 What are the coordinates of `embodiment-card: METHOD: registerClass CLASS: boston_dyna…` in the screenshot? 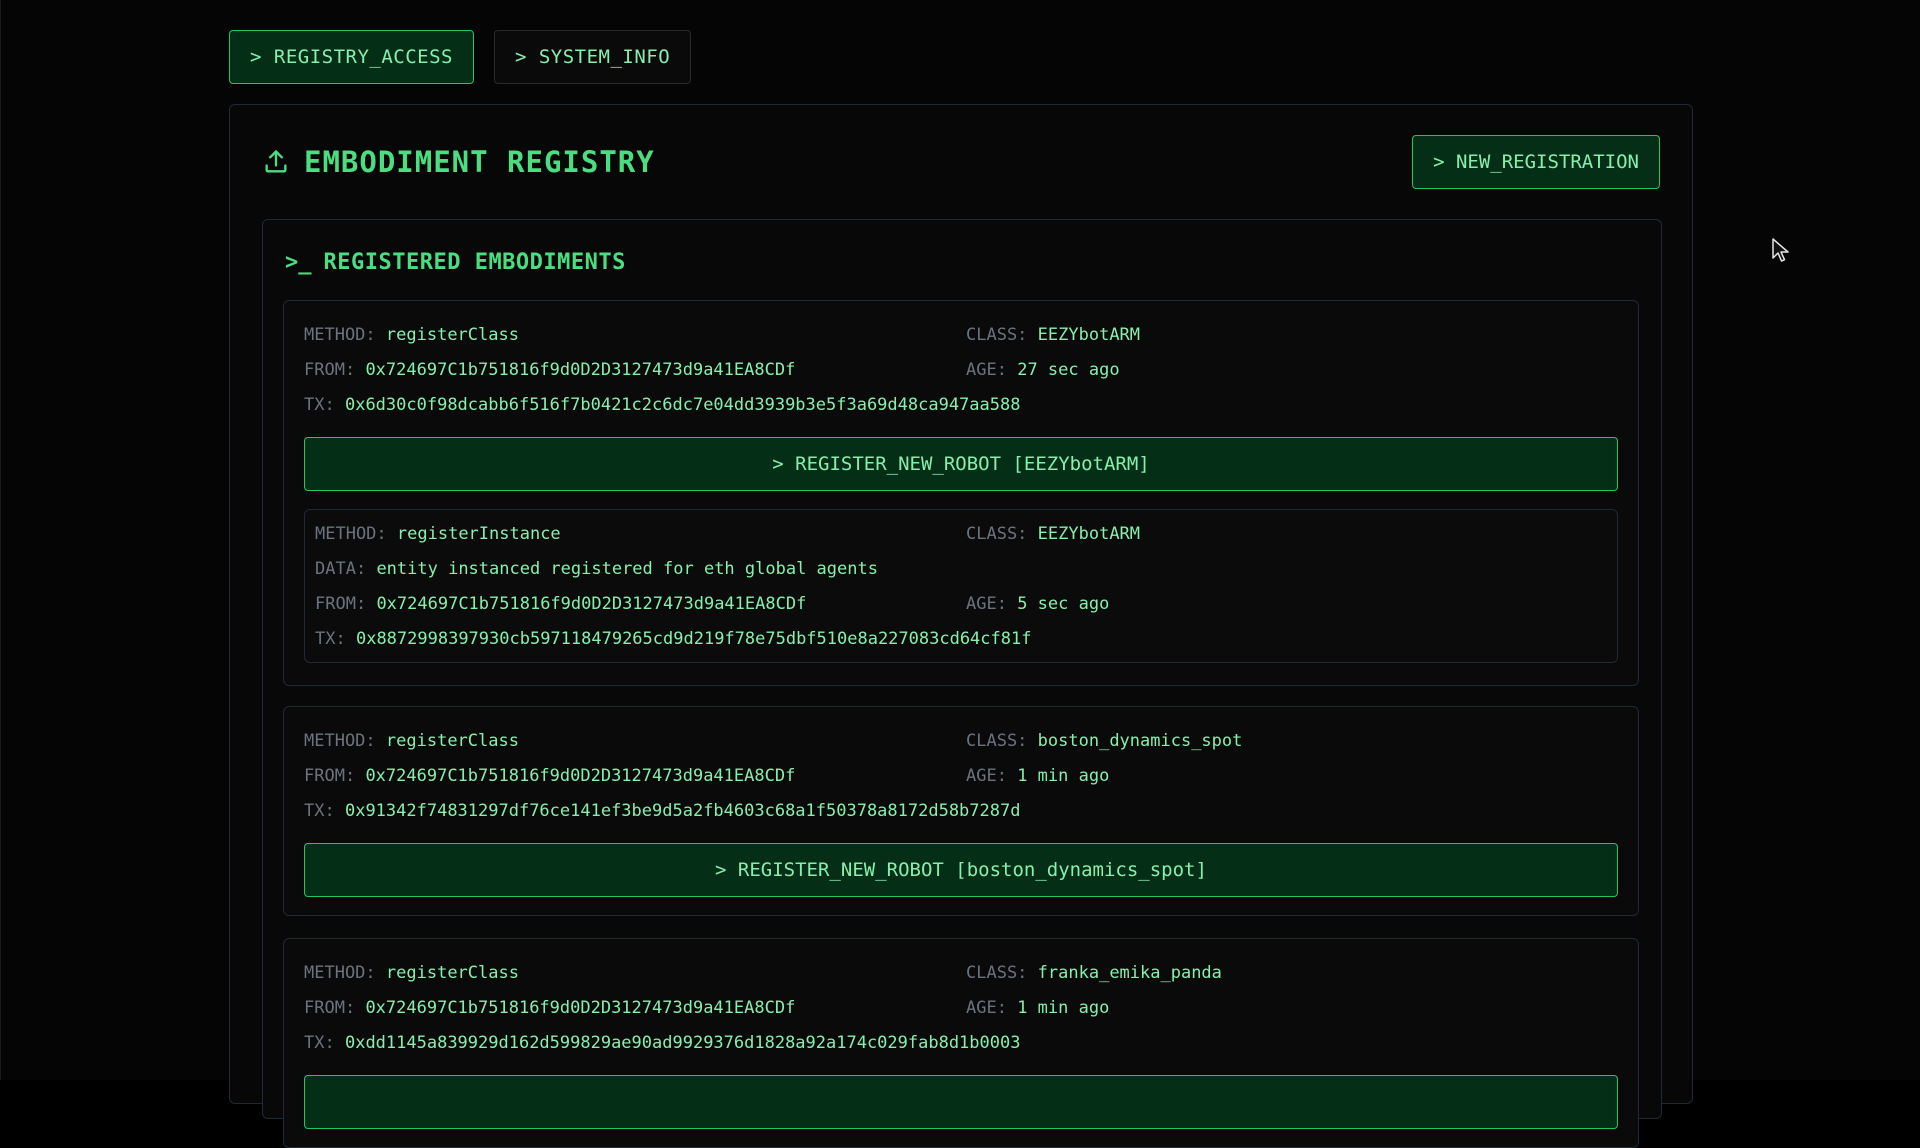 It's located at (961, 811).